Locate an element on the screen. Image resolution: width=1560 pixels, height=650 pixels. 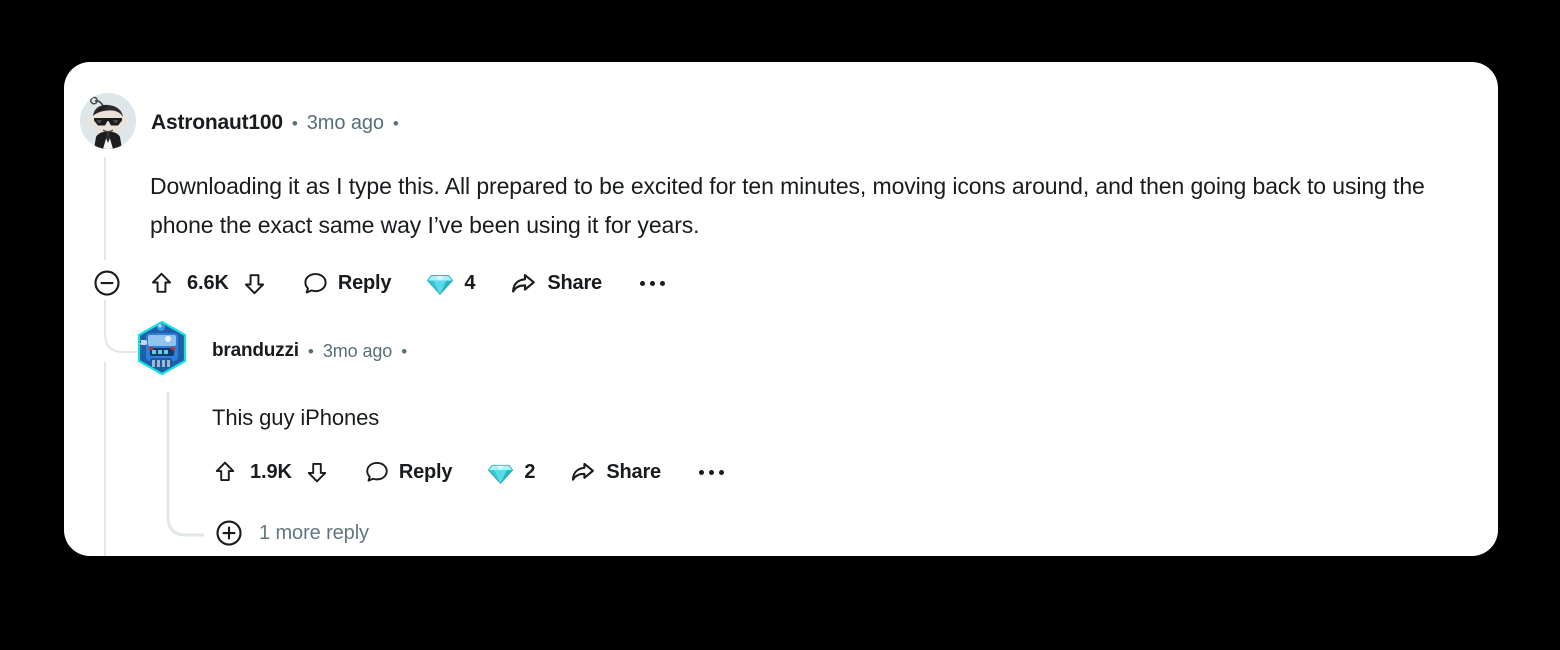
username-link: branduzzi is located at coordinates (255, 351).